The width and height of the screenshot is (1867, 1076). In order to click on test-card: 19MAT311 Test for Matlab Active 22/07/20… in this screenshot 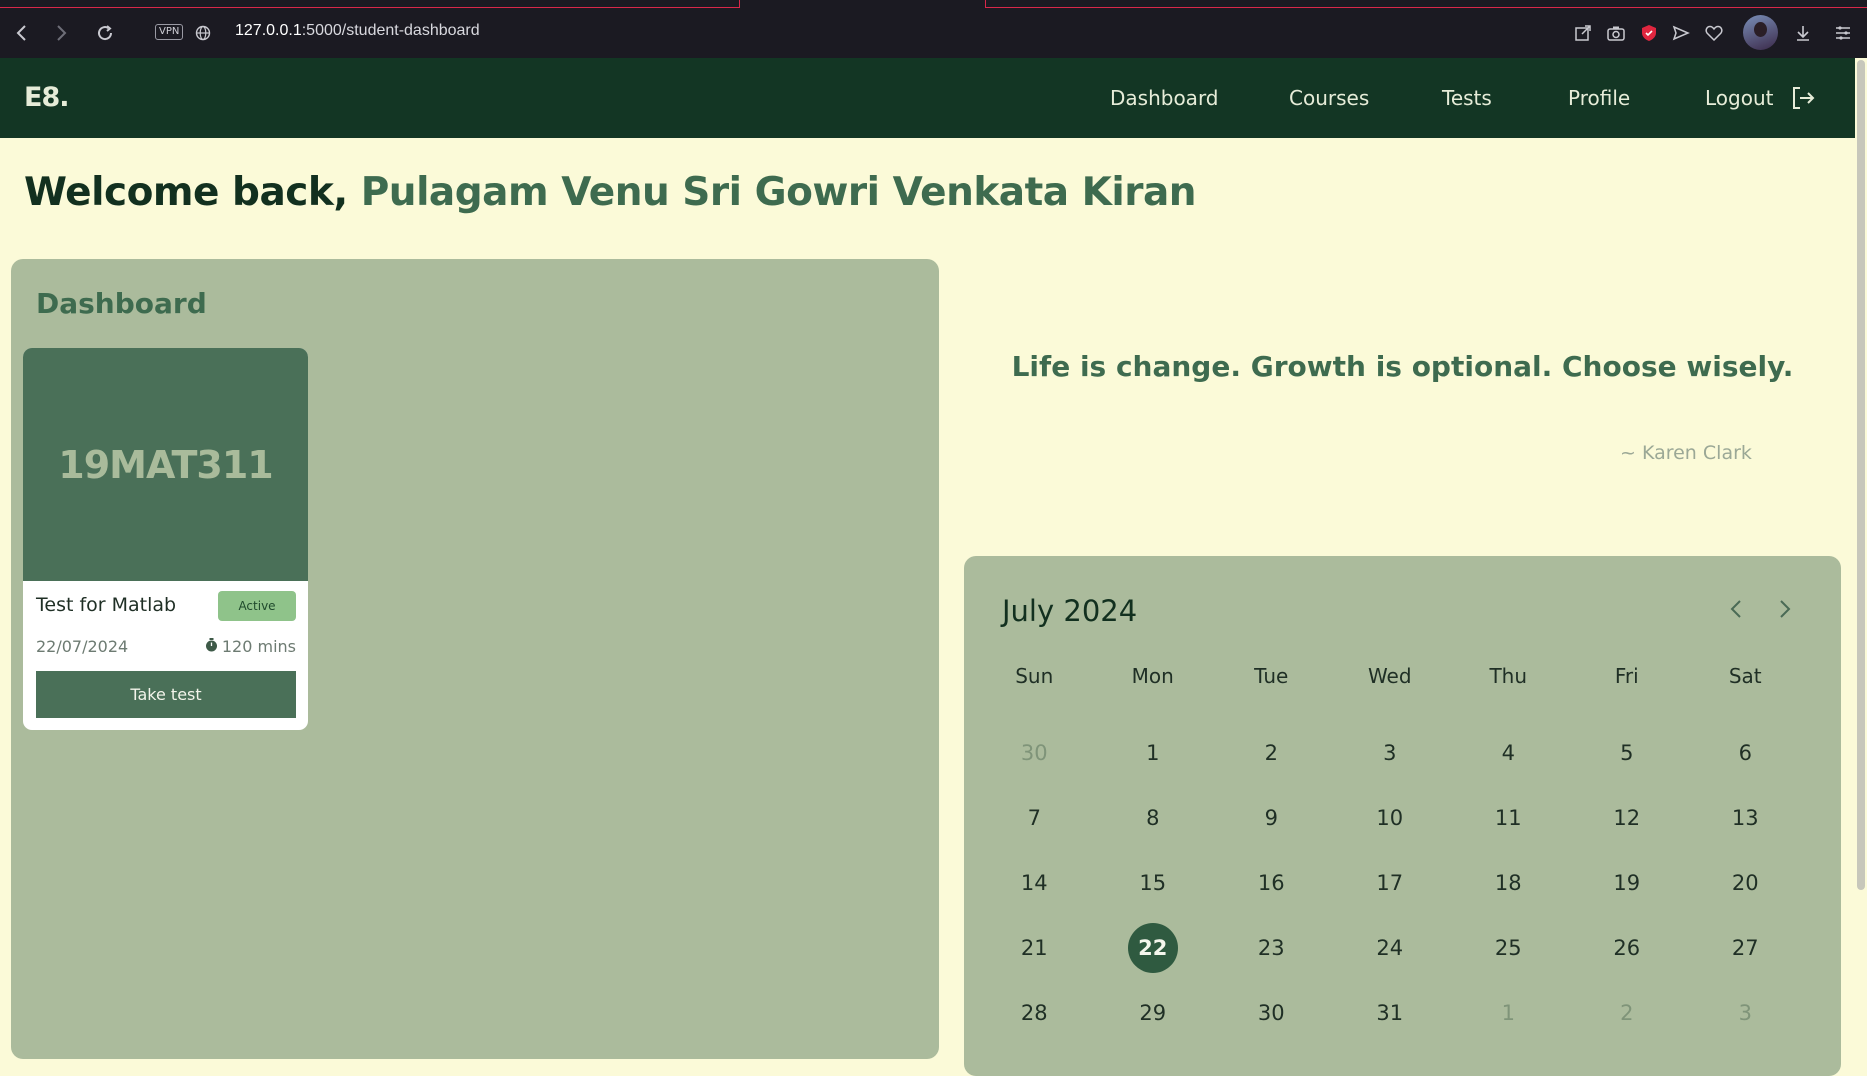, I will do `click(165, 539)`.